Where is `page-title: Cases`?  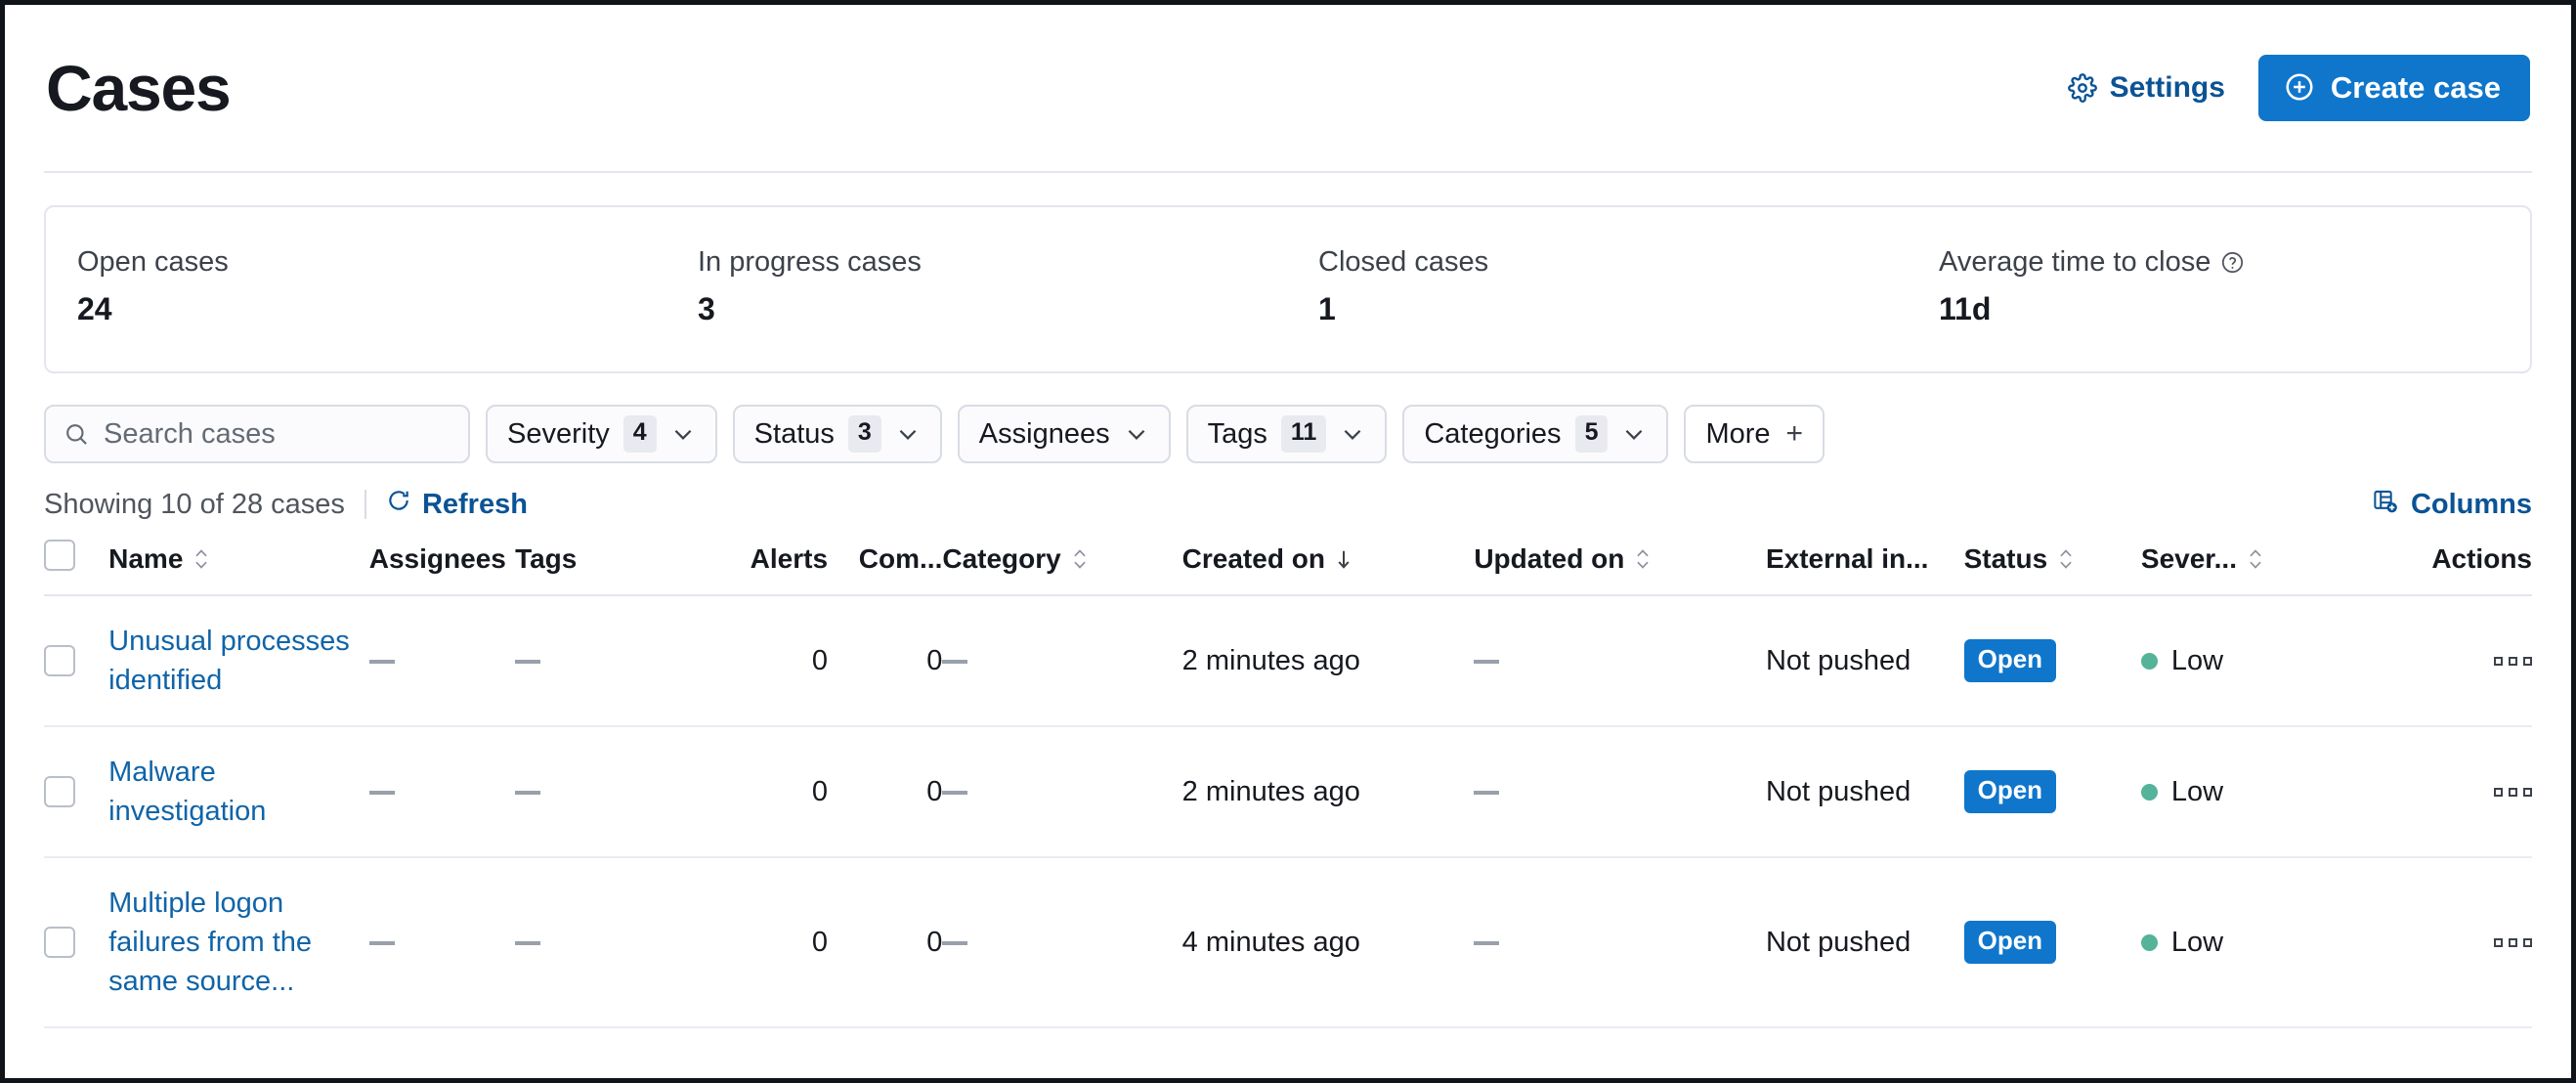
page-title: Cases is located at coordinates (139, 88).